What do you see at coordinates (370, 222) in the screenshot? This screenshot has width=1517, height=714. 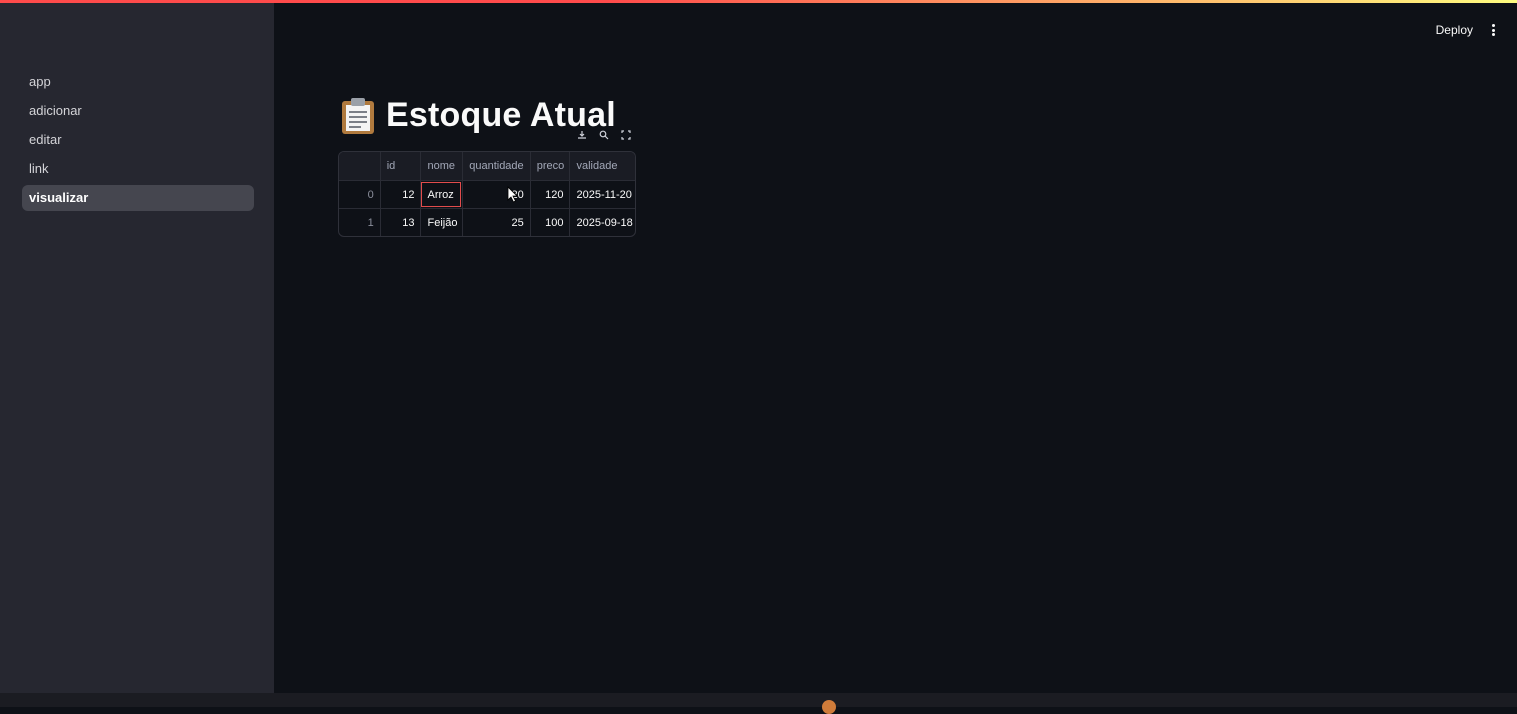 I see `row-index: 1` at bounding box center [370, 222].